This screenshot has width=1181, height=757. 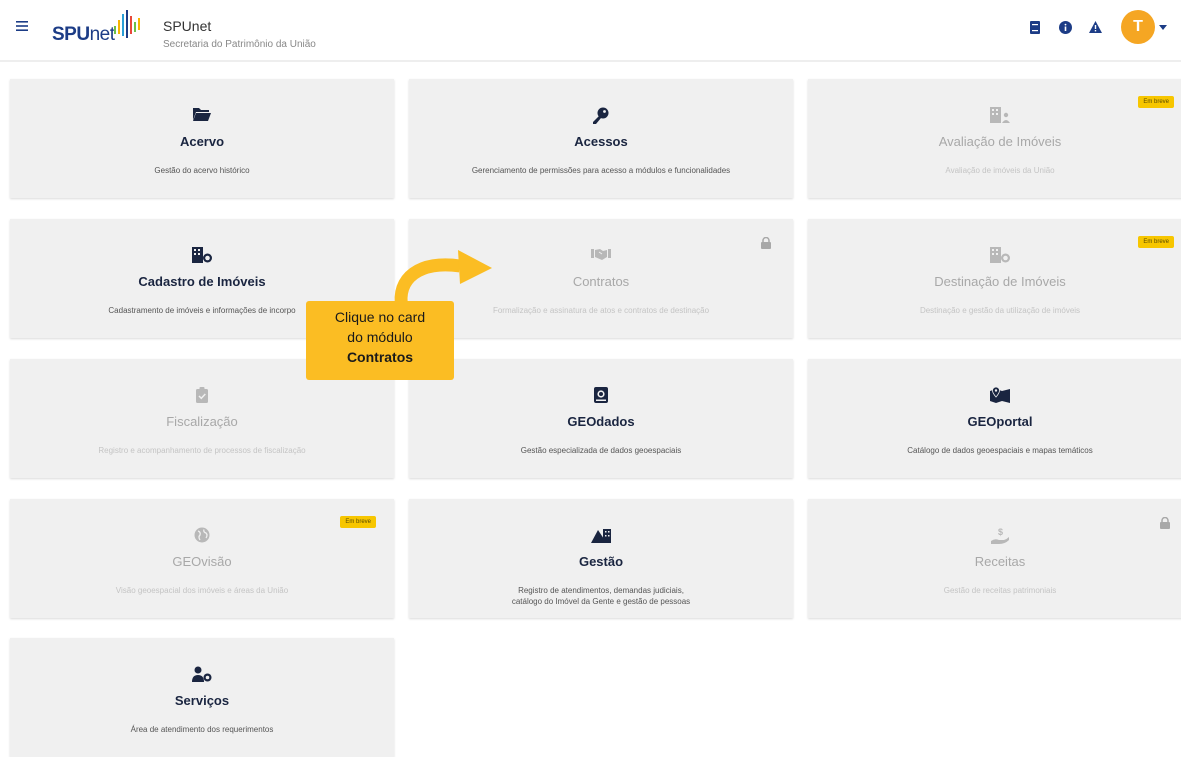 What do you see at coordinates (601, 117) in the screenshot?
I see `key-icon` at bounding box center [601, 117].